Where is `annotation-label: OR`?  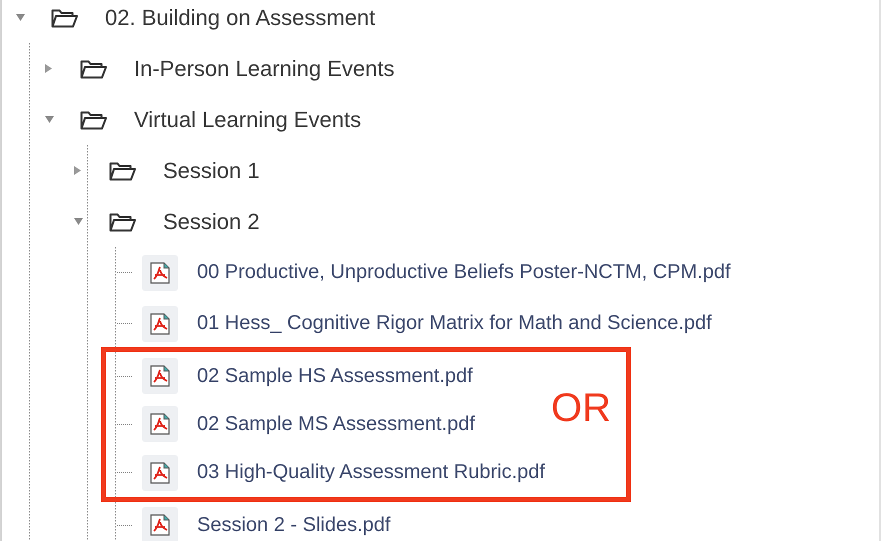
annotation-label: OR is located at coordinates (581, 408).